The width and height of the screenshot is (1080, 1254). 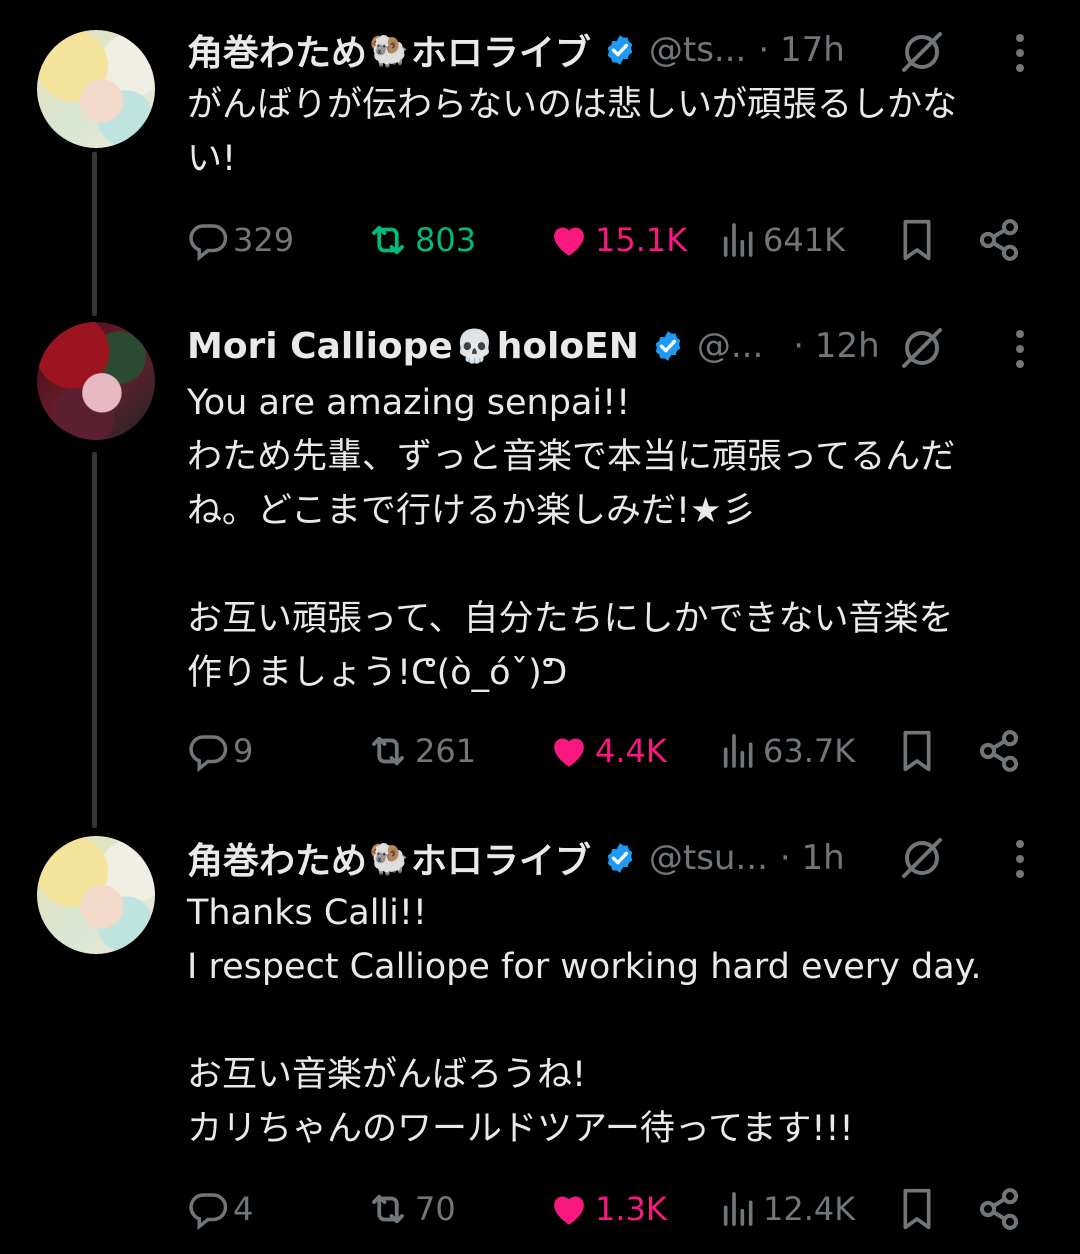 What do you see at coordinates (809, 1209) in the screenshot?
I see `view-count: 12.4K` at bounding box center [809, 1209].